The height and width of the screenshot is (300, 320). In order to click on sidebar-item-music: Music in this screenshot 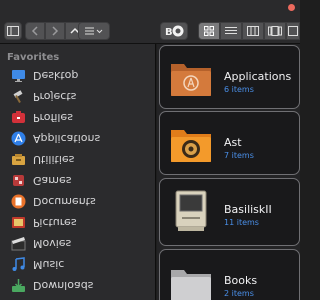, I will do `click(78, 265)`.